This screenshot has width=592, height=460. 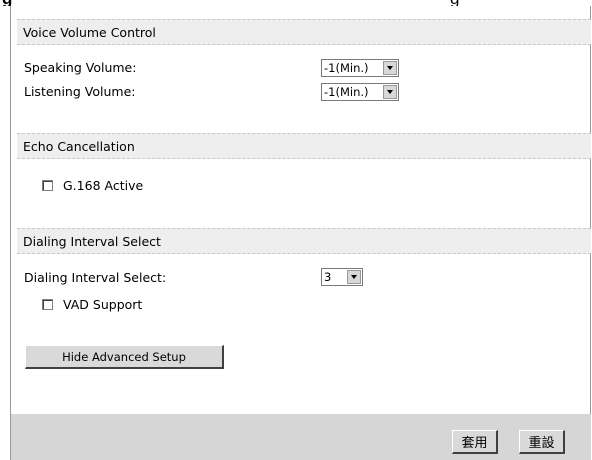 What do you see at coordinates (47, 185) in the screenshot?
I see `g168-active-checkbox` at bounding box center [47, 185].